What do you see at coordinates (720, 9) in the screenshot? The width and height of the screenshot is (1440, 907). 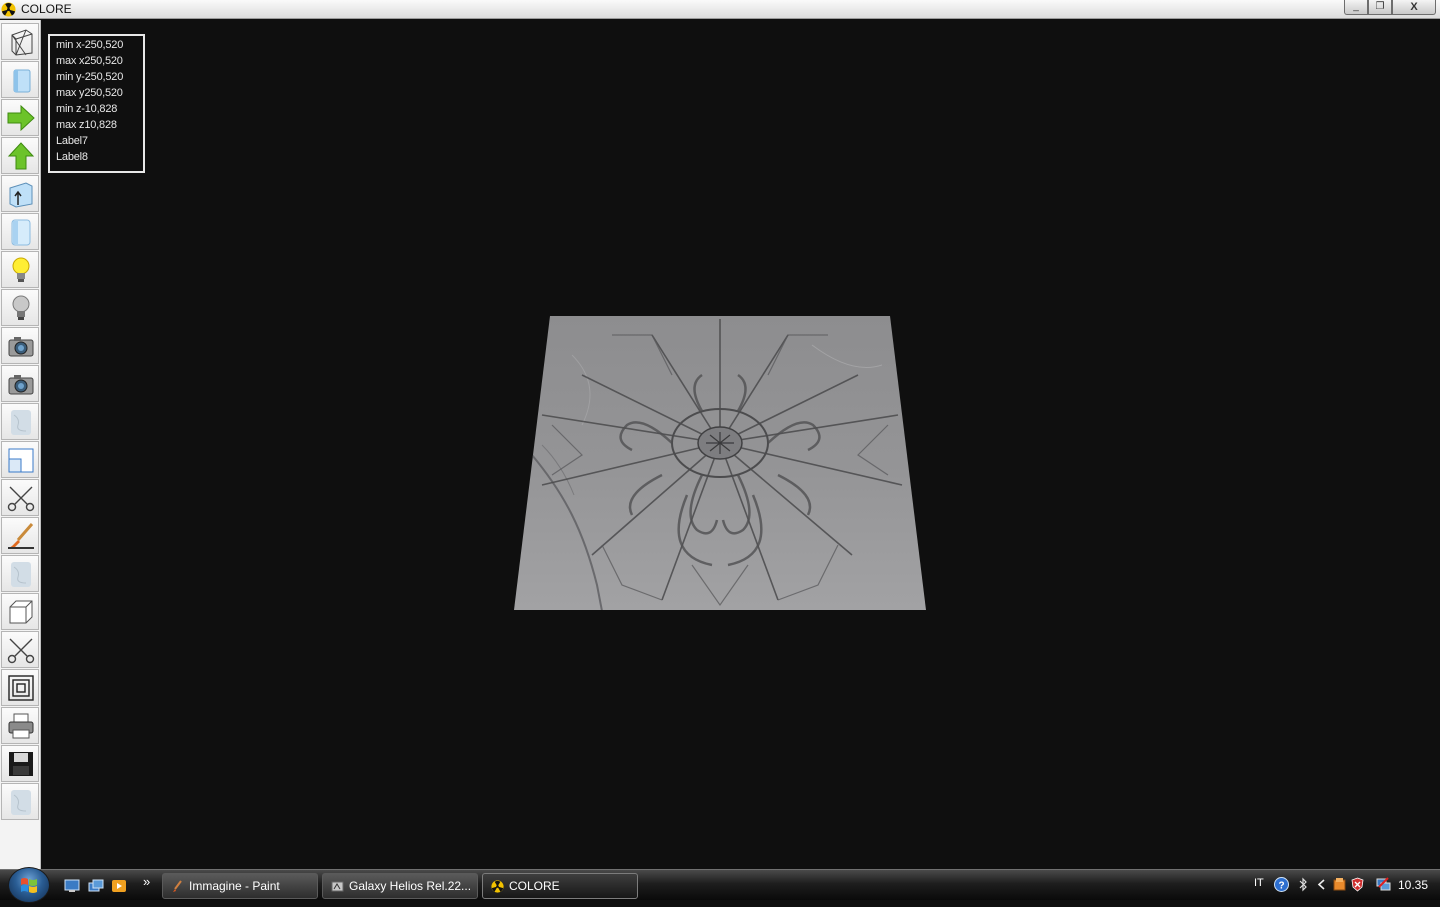 I see `title-bar: COLORE _ ❐ X` at bounding box center [720, 9].